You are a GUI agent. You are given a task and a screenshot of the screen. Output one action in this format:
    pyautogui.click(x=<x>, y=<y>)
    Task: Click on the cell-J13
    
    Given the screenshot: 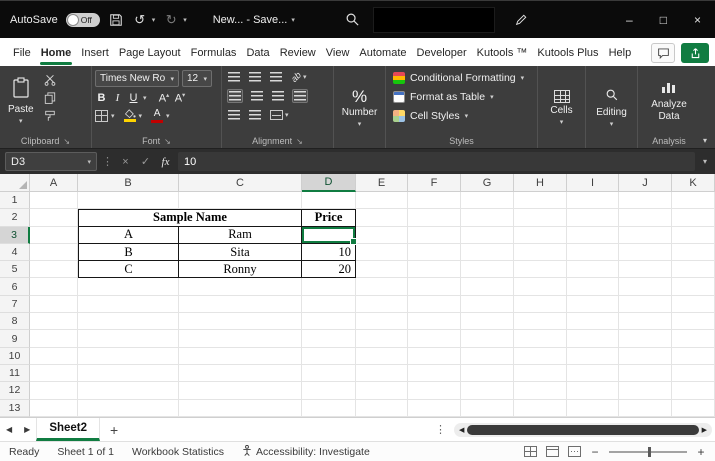 What is the action you would take?
    pyautogui.click(x=645, y=408)
    